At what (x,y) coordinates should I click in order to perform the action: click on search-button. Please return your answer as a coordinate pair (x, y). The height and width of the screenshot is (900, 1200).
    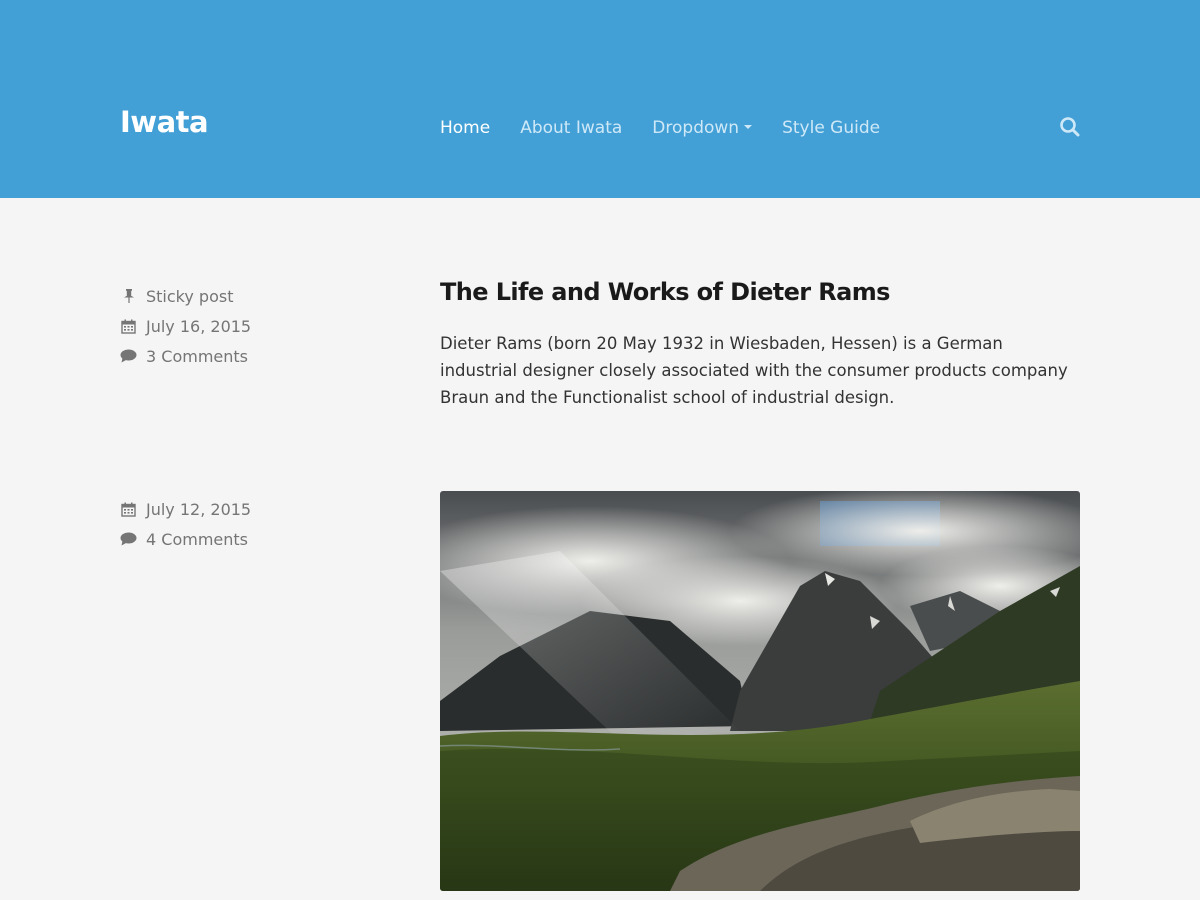
    Looking at the image, I should click on (1070, 127).